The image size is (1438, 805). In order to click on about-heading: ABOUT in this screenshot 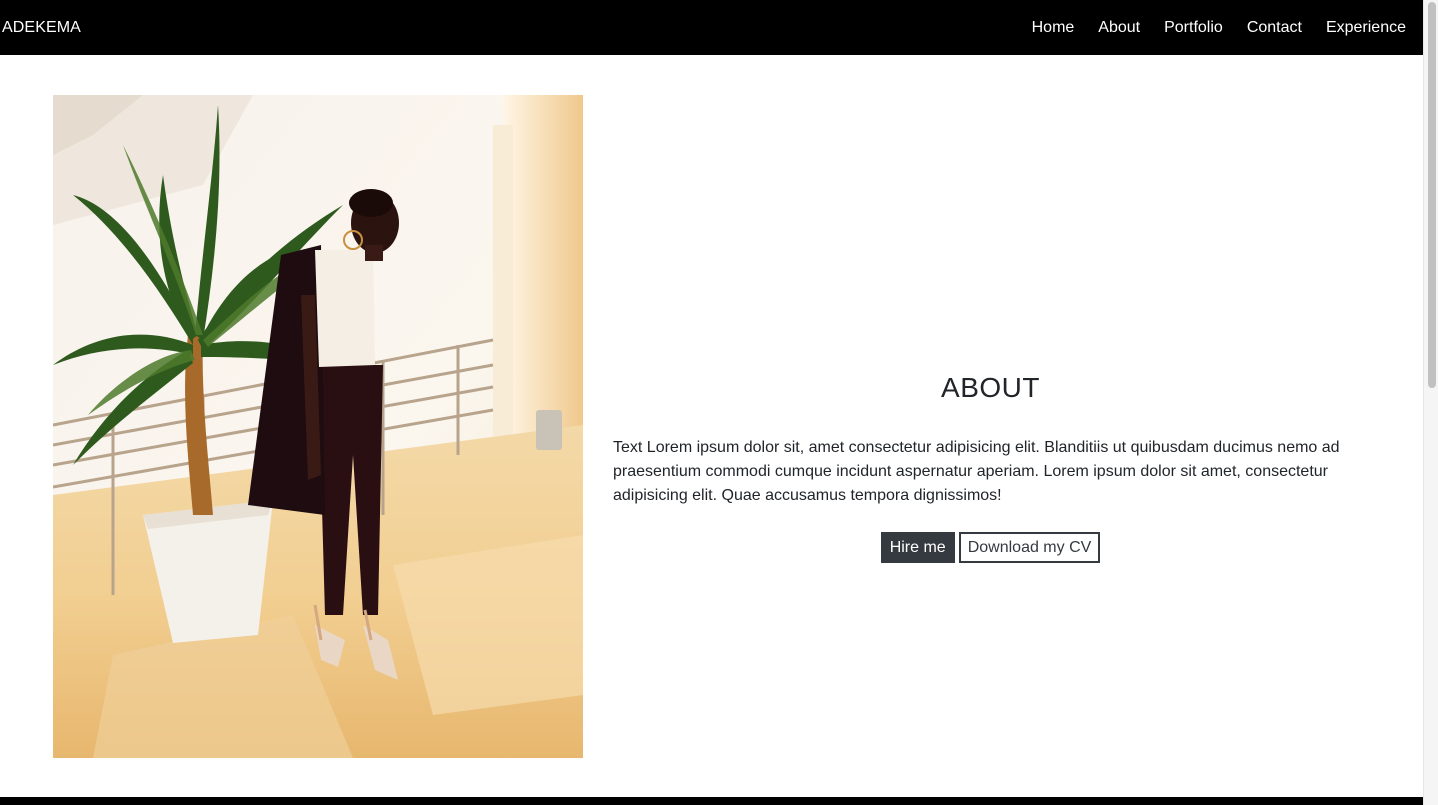, I will do `click(990, 387)`.